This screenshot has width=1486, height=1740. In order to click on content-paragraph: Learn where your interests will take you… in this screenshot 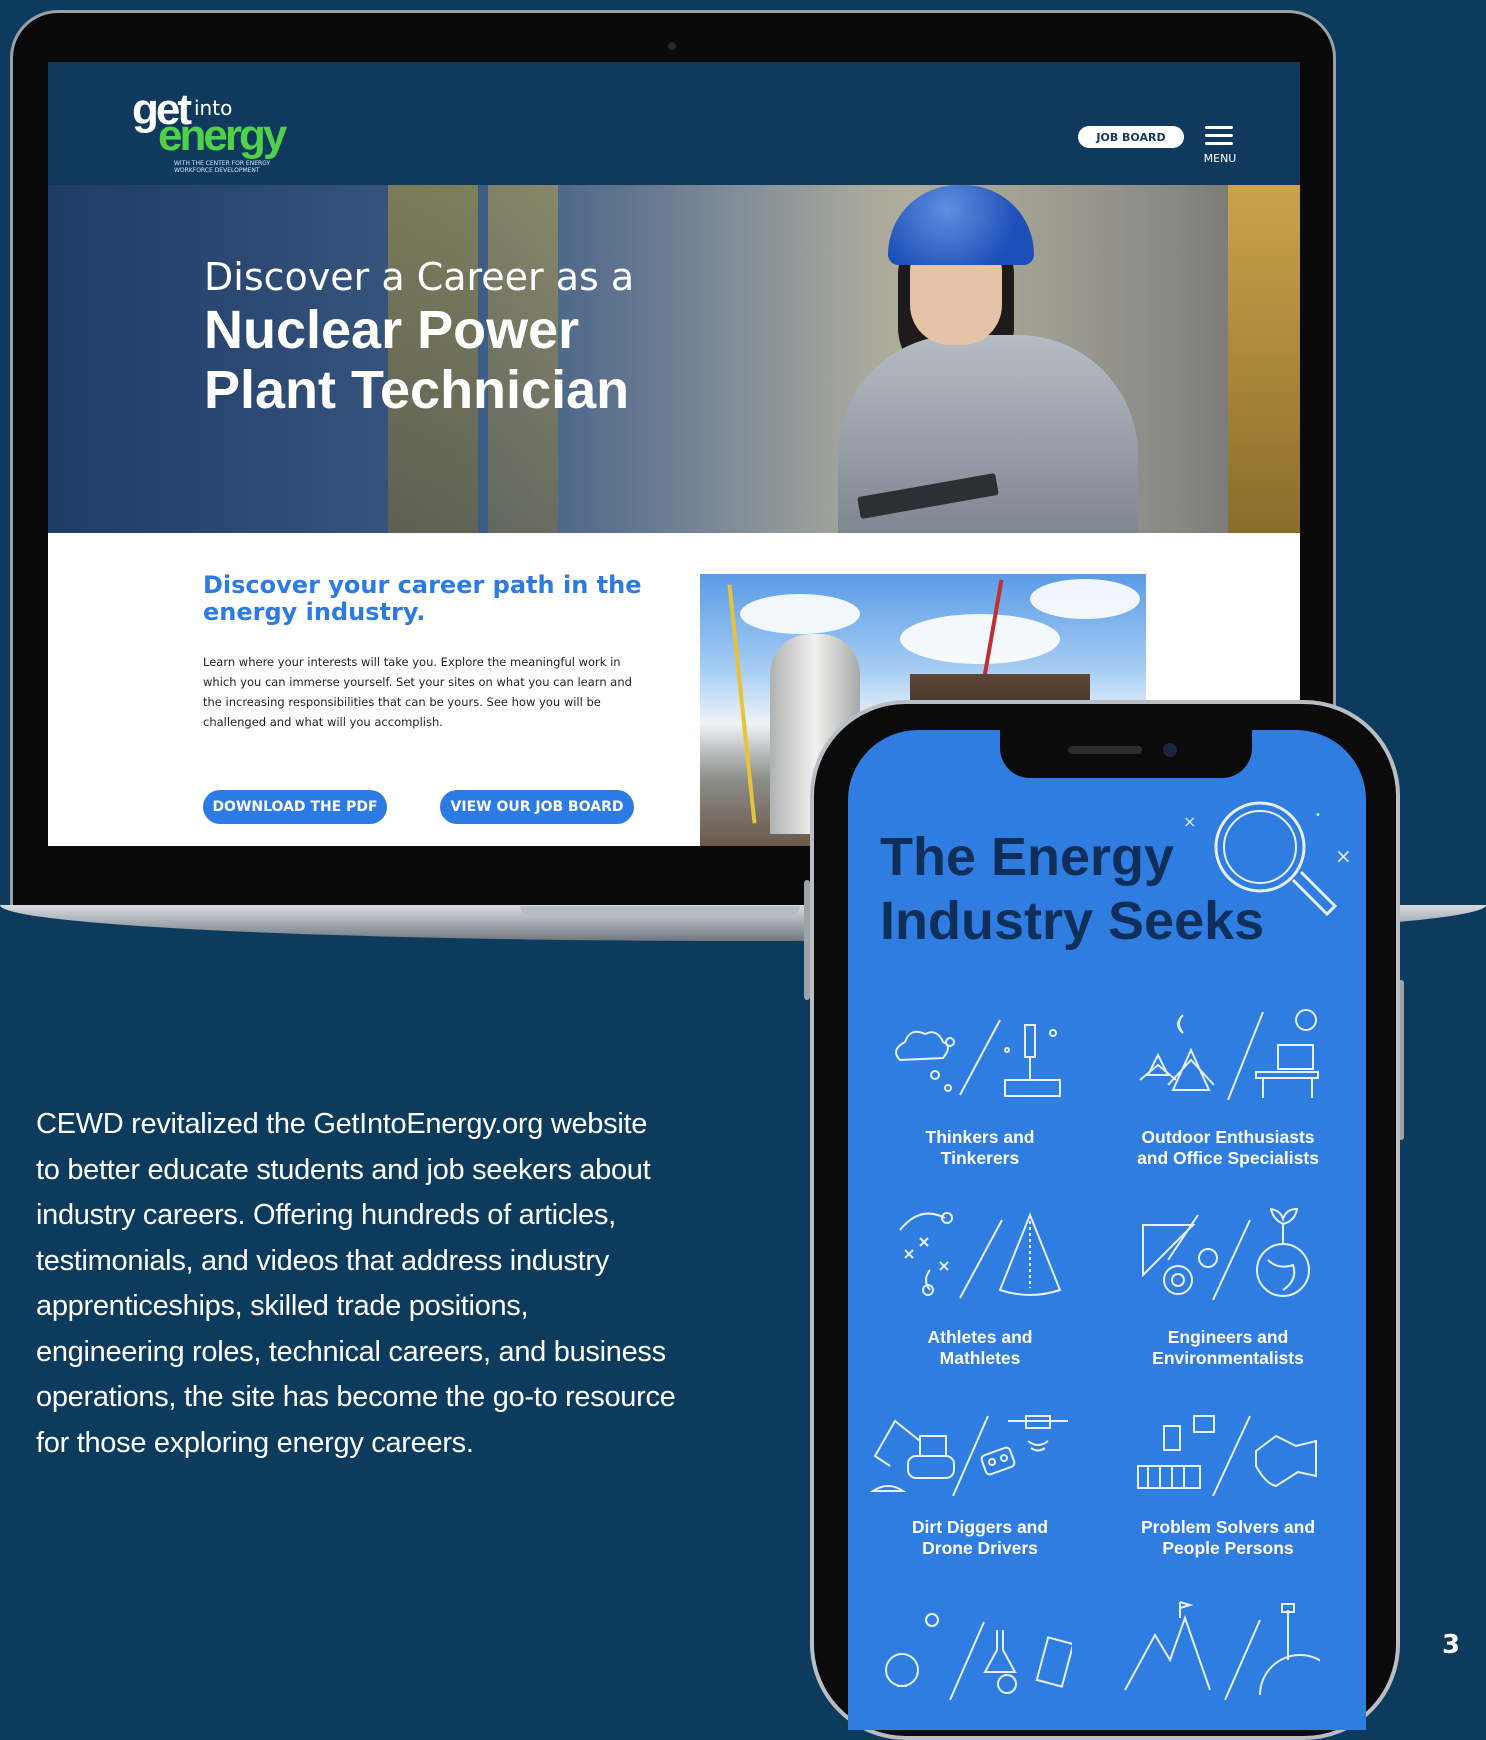, I will do `click(417, 692)`.